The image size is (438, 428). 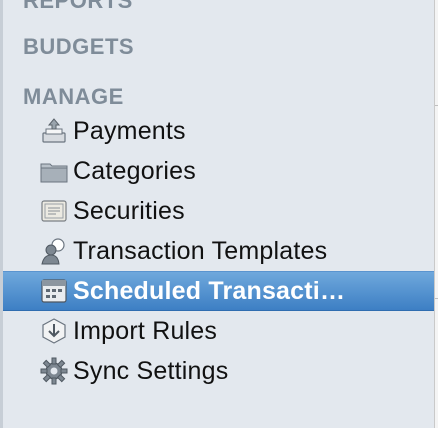 I want to click on sidebar-item-label: Transaction Templates, so click(x=200, y=250).